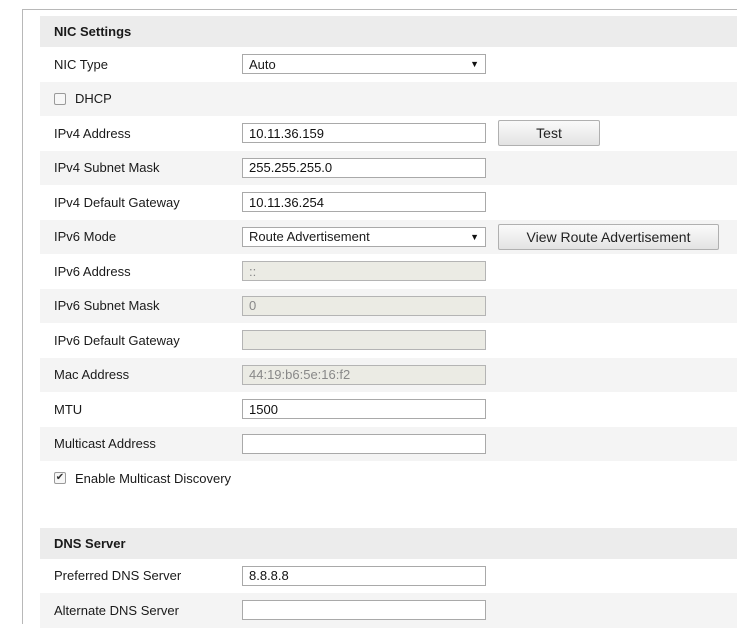 This screenshot has height=628, width=737. I want to click on ipv4-mask-row: IPv4 Subnet Mask, so click(388, 167).